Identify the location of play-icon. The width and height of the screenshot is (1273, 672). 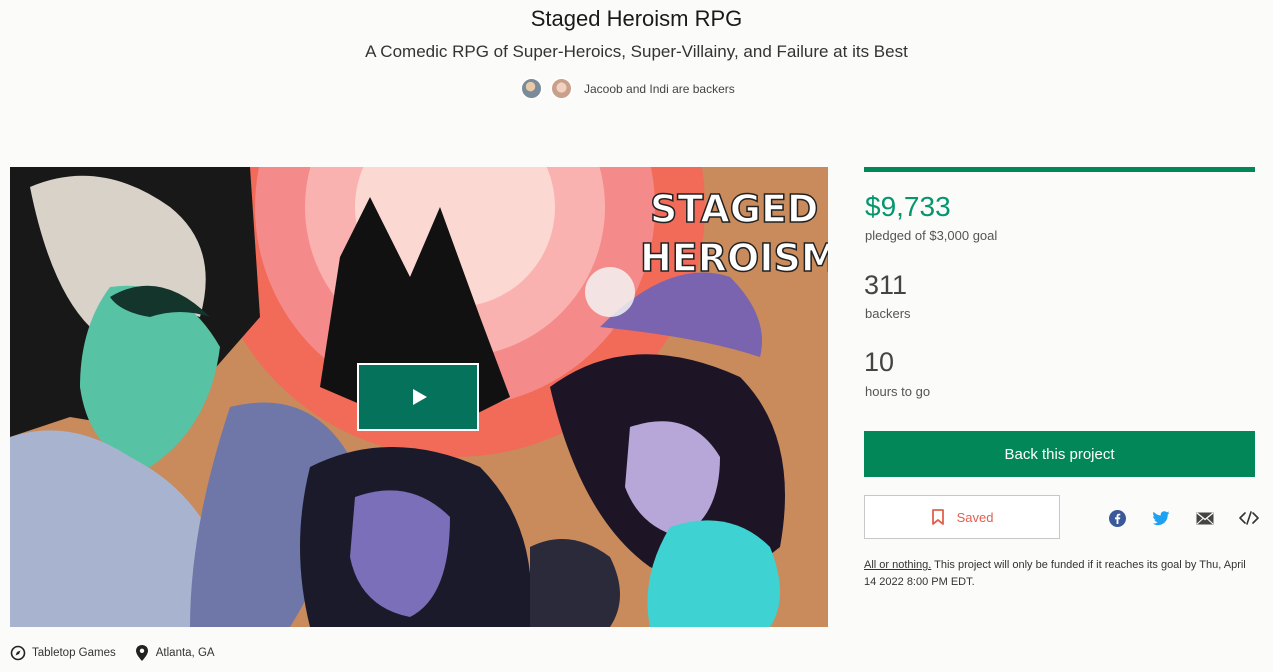
(419, 397).